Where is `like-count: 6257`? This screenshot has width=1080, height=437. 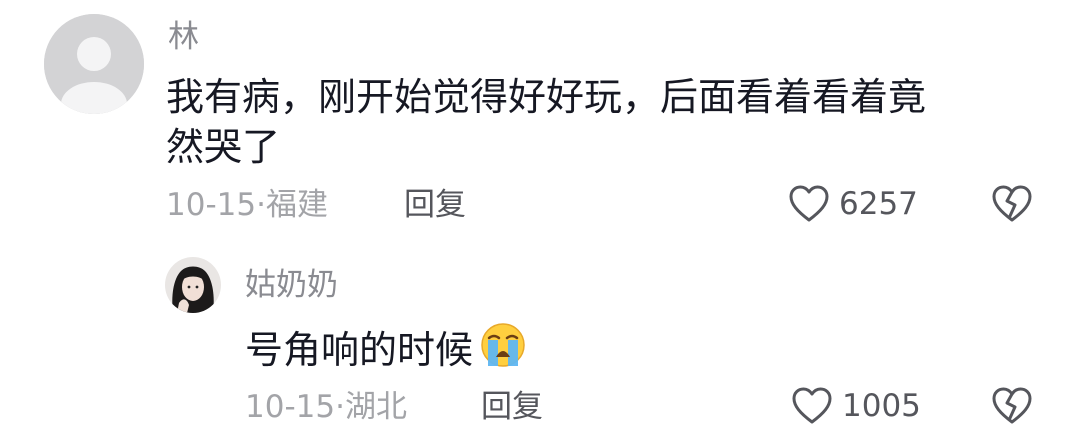
like-count: 6257 is located at coordinates (878, 203).